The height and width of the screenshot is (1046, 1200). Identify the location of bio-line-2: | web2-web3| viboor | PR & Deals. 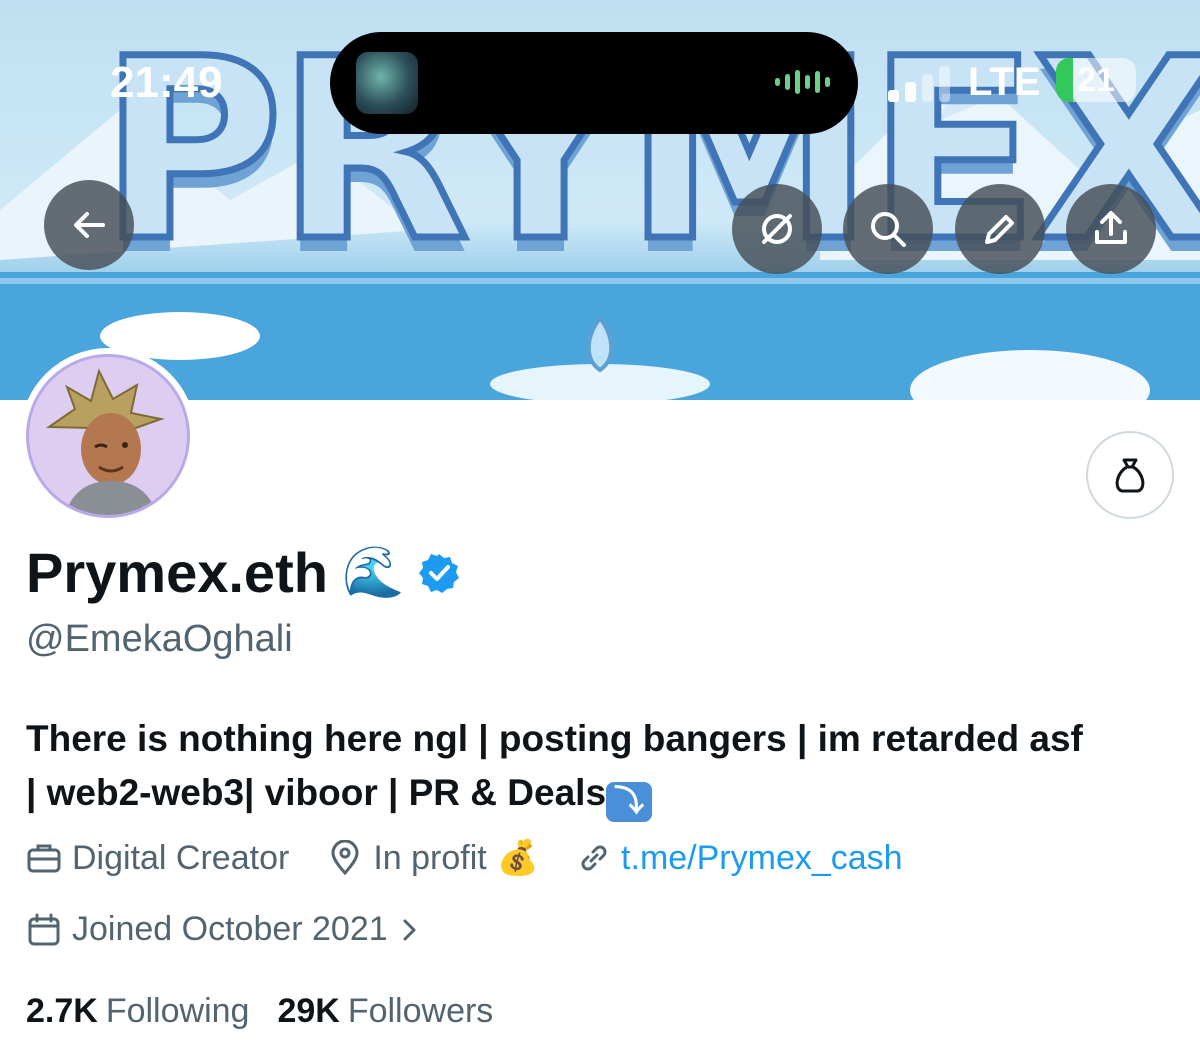
(316, 792).